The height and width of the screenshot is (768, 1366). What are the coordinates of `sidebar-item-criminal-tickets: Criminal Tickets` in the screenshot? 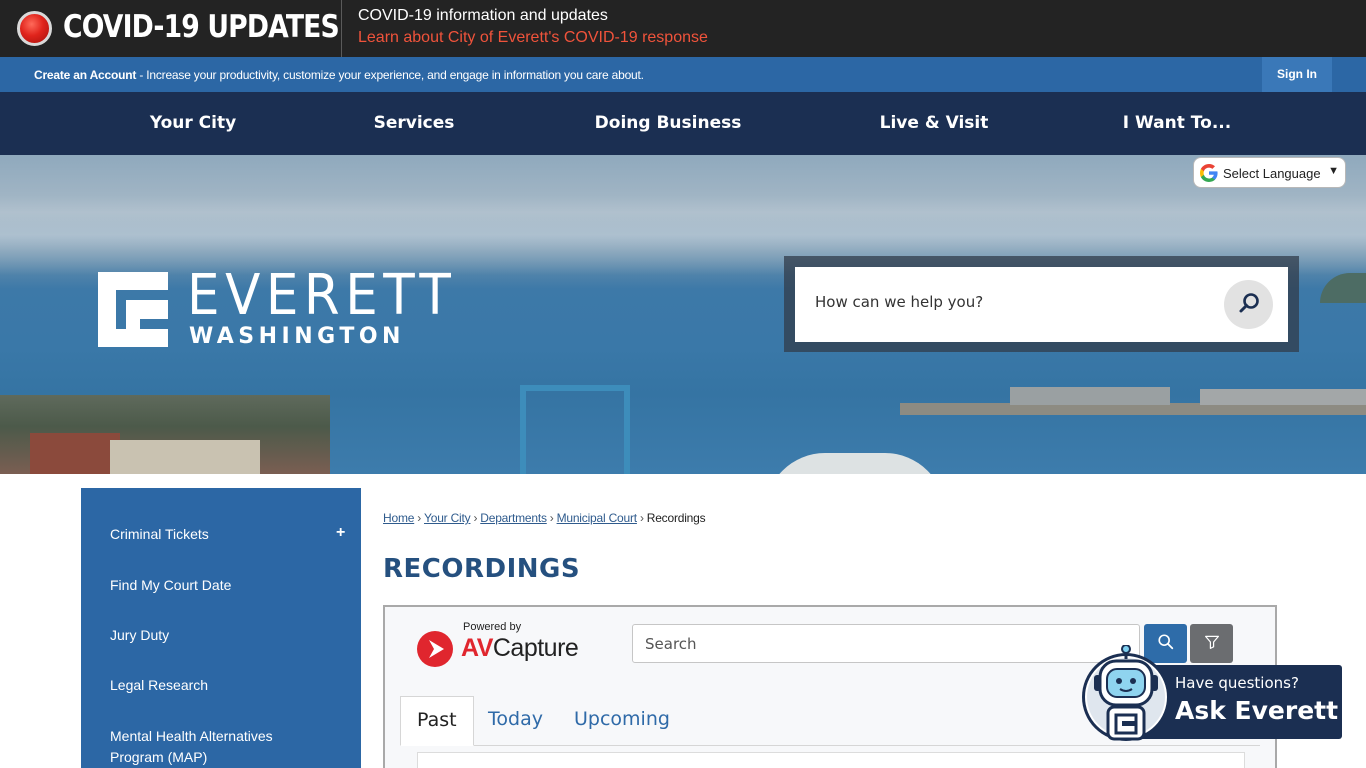 It's located at (159, 534).